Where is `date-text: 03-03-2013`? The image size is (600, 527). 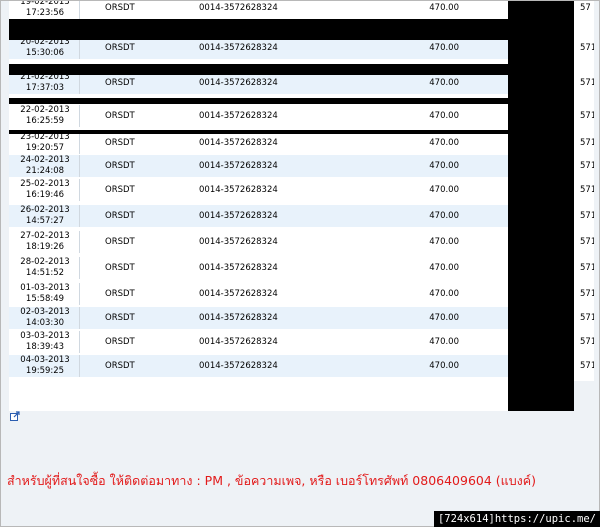
date-text: 03-03-2013 is located at coordinates (45, 336).